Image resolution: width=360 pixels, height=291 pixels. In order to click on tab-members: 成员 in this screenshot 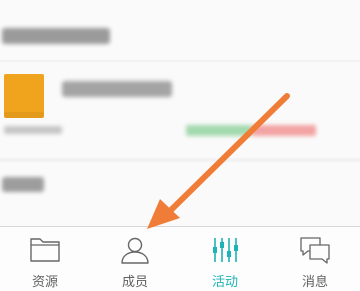, I will do `click(135, 259)`.